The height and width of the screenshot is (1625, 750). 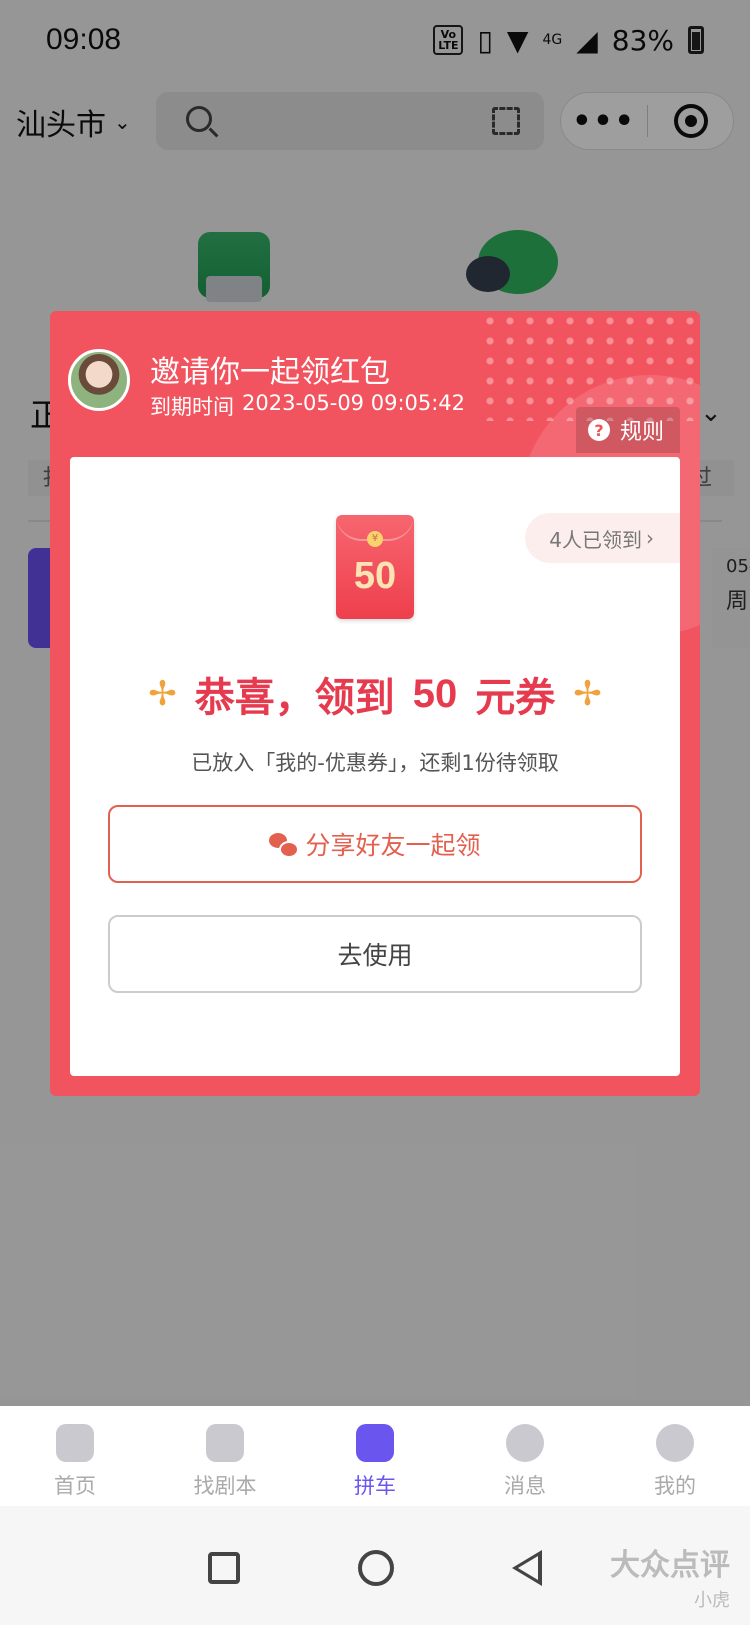 What do you see at coordinates (270, 372) in the screenshot?
I see `modal-title: 邀请你一起领红包` at bounding box center [270, 372].